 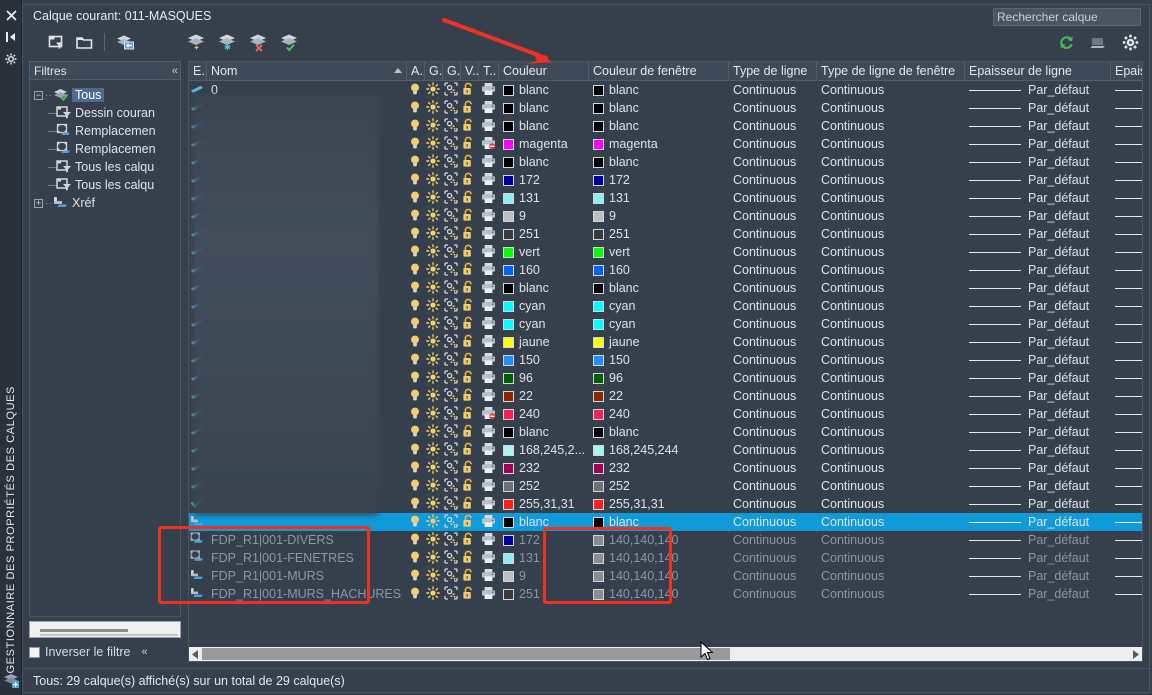 I want to click on cell-name, so click(x=307, y=522).